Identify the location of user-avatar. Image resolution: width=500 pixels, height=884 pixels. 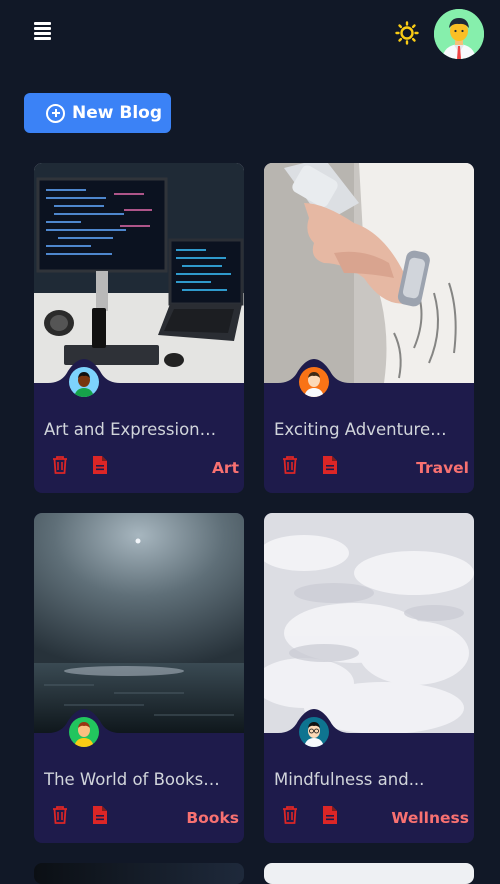
(459, 34).